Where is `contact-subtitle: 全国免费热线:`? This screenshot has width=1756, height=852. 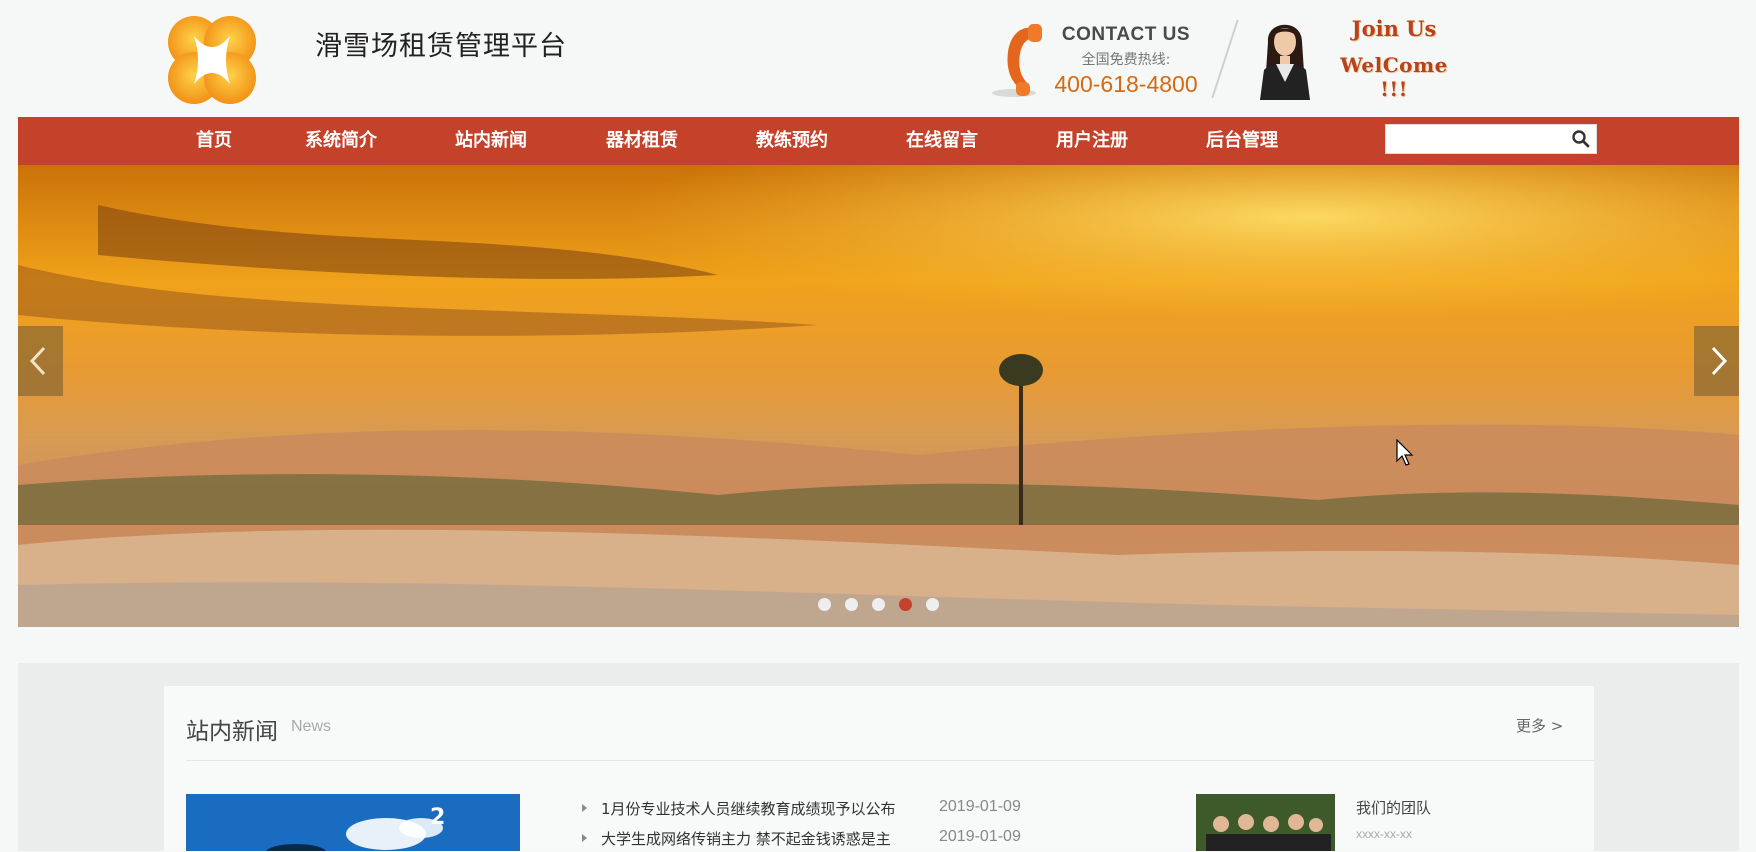
contact-subtitle: 全国免费热线: is located at coordinates (1126, 60).